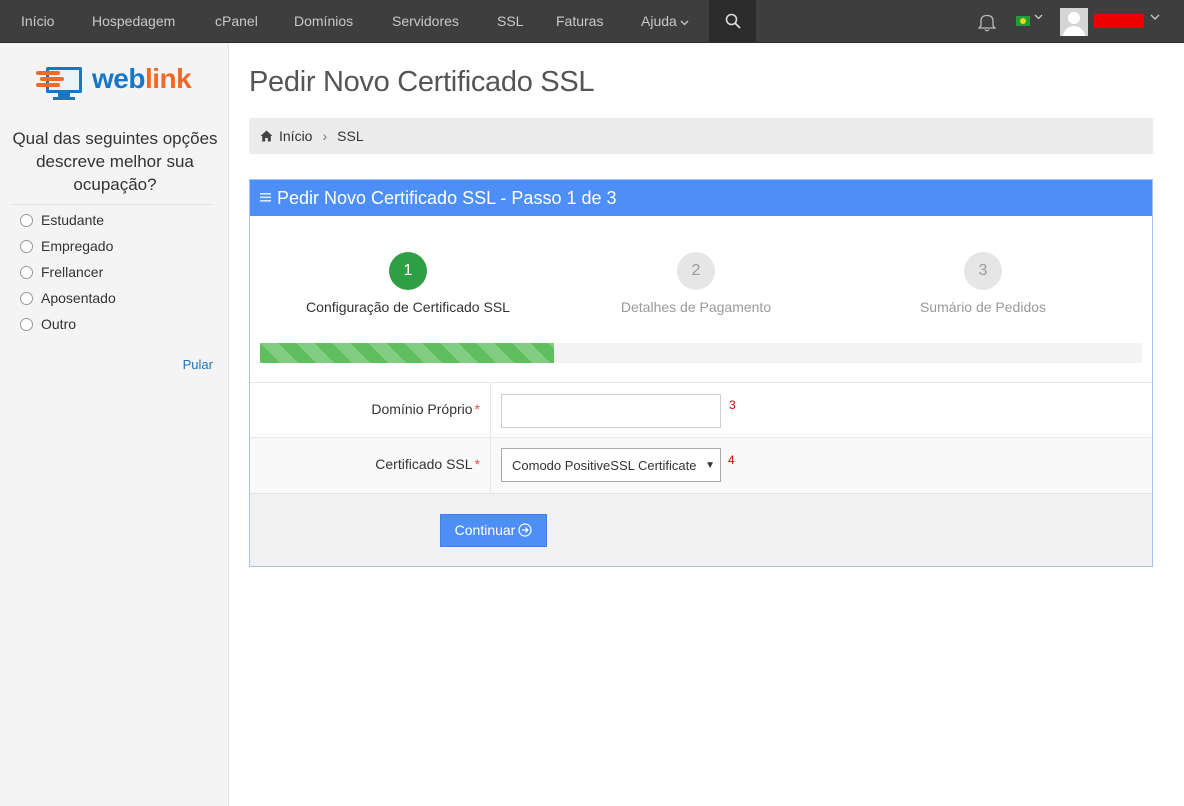 Image resolution: width=1184 pixels, height=806 pixels. I want to click on step-label: Sumário de Pedidos, so click(983, 307).